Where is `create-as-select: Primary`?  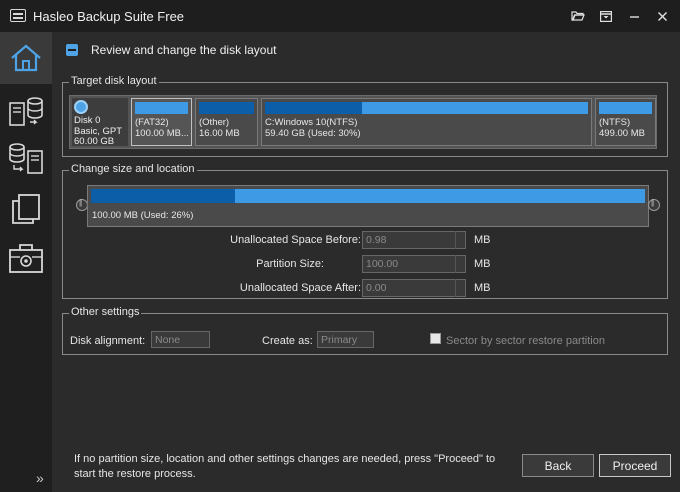 create-as-select: Primary is located at coordinates (345, 339).